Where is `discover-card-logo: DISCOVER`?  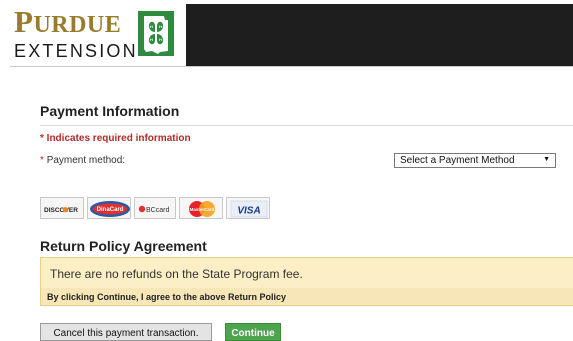 discover-card-logo: DISCOVER is located at coordinates (62, 208).